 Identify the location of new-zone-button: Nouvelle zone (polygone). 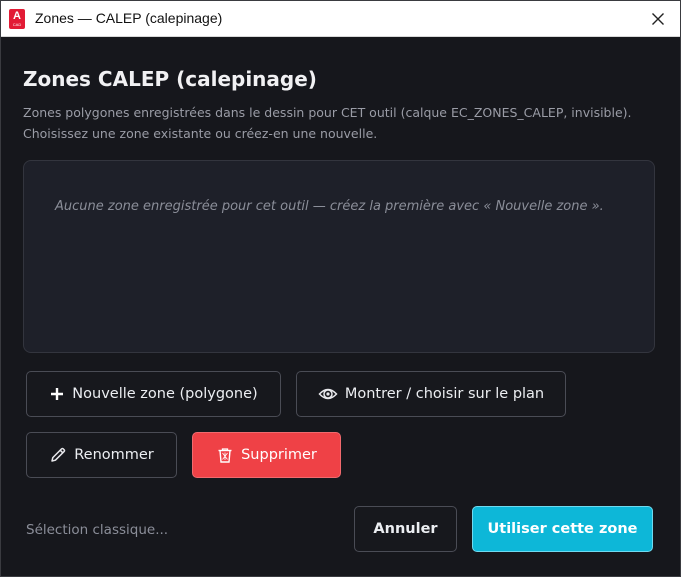
(153, 394).